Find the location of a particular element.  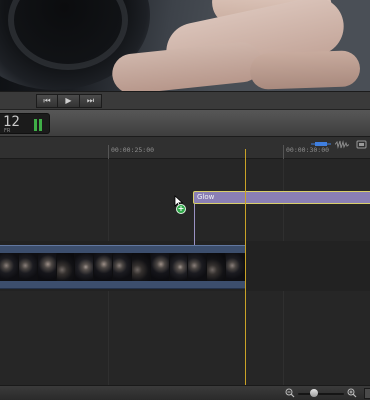

audio-meter-right is located at coordinates (40, 125).